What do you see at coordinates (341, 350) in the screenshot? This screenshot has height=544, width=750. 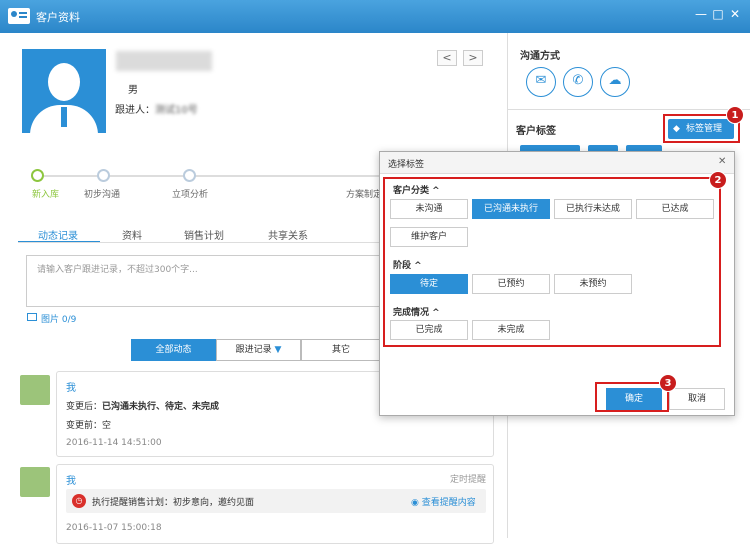 I see `filter-other-button: 其它` at bounding box center [341, 350].